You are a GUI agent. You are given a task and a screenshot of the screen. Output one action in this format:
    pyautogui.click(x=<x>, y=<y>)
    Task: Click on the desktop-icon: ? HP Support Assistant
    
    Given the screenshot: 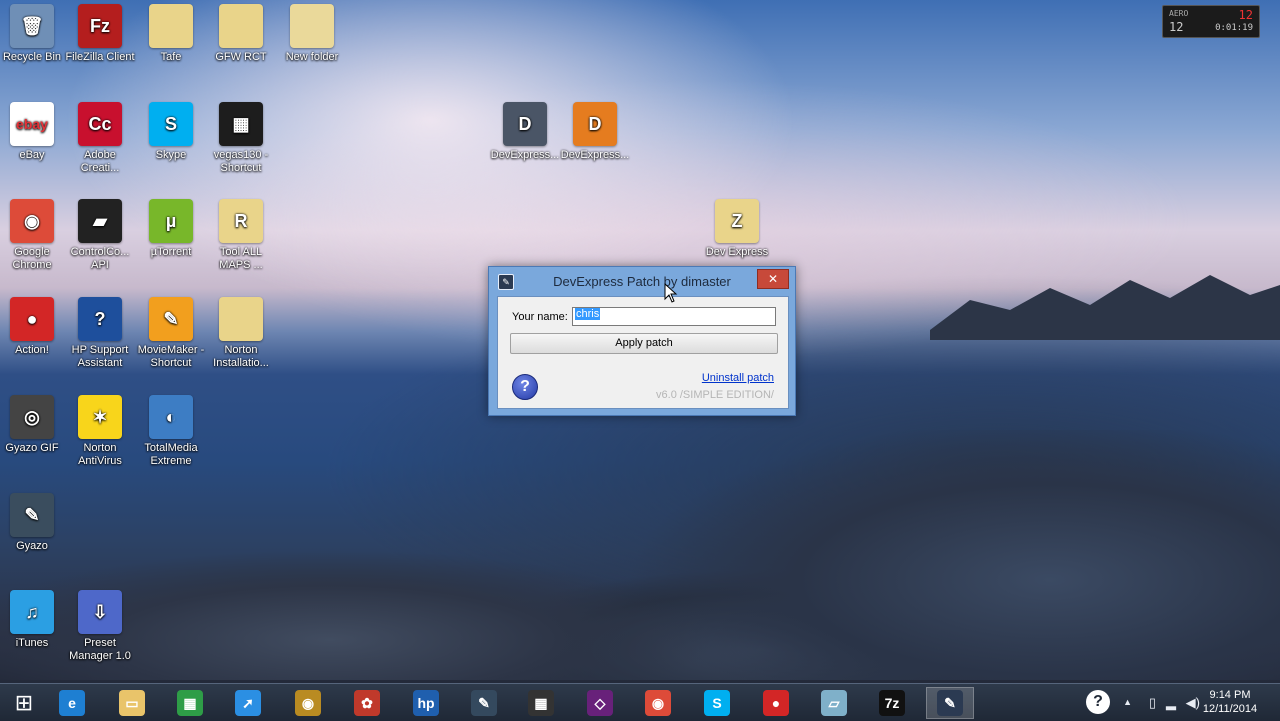 What is the action you would take?
    pyautogui.click(x=100, y=333)
    